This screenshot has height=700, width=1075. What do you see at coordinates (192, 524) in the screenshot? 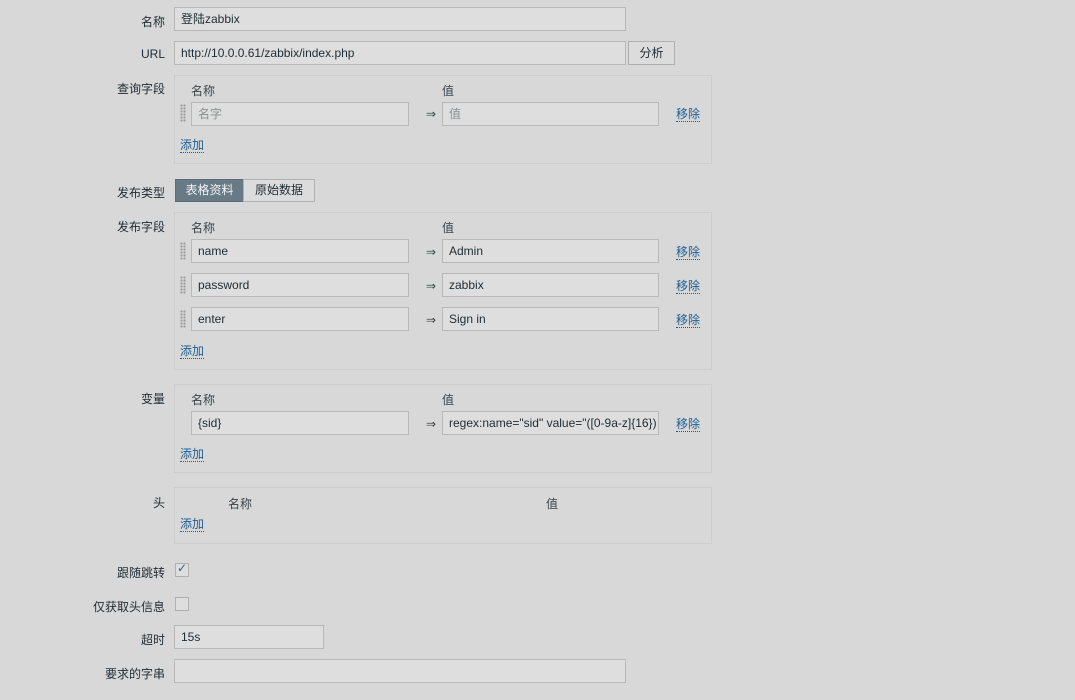
I see `headers-add-link: 添加` at bounding box center [192, 524].